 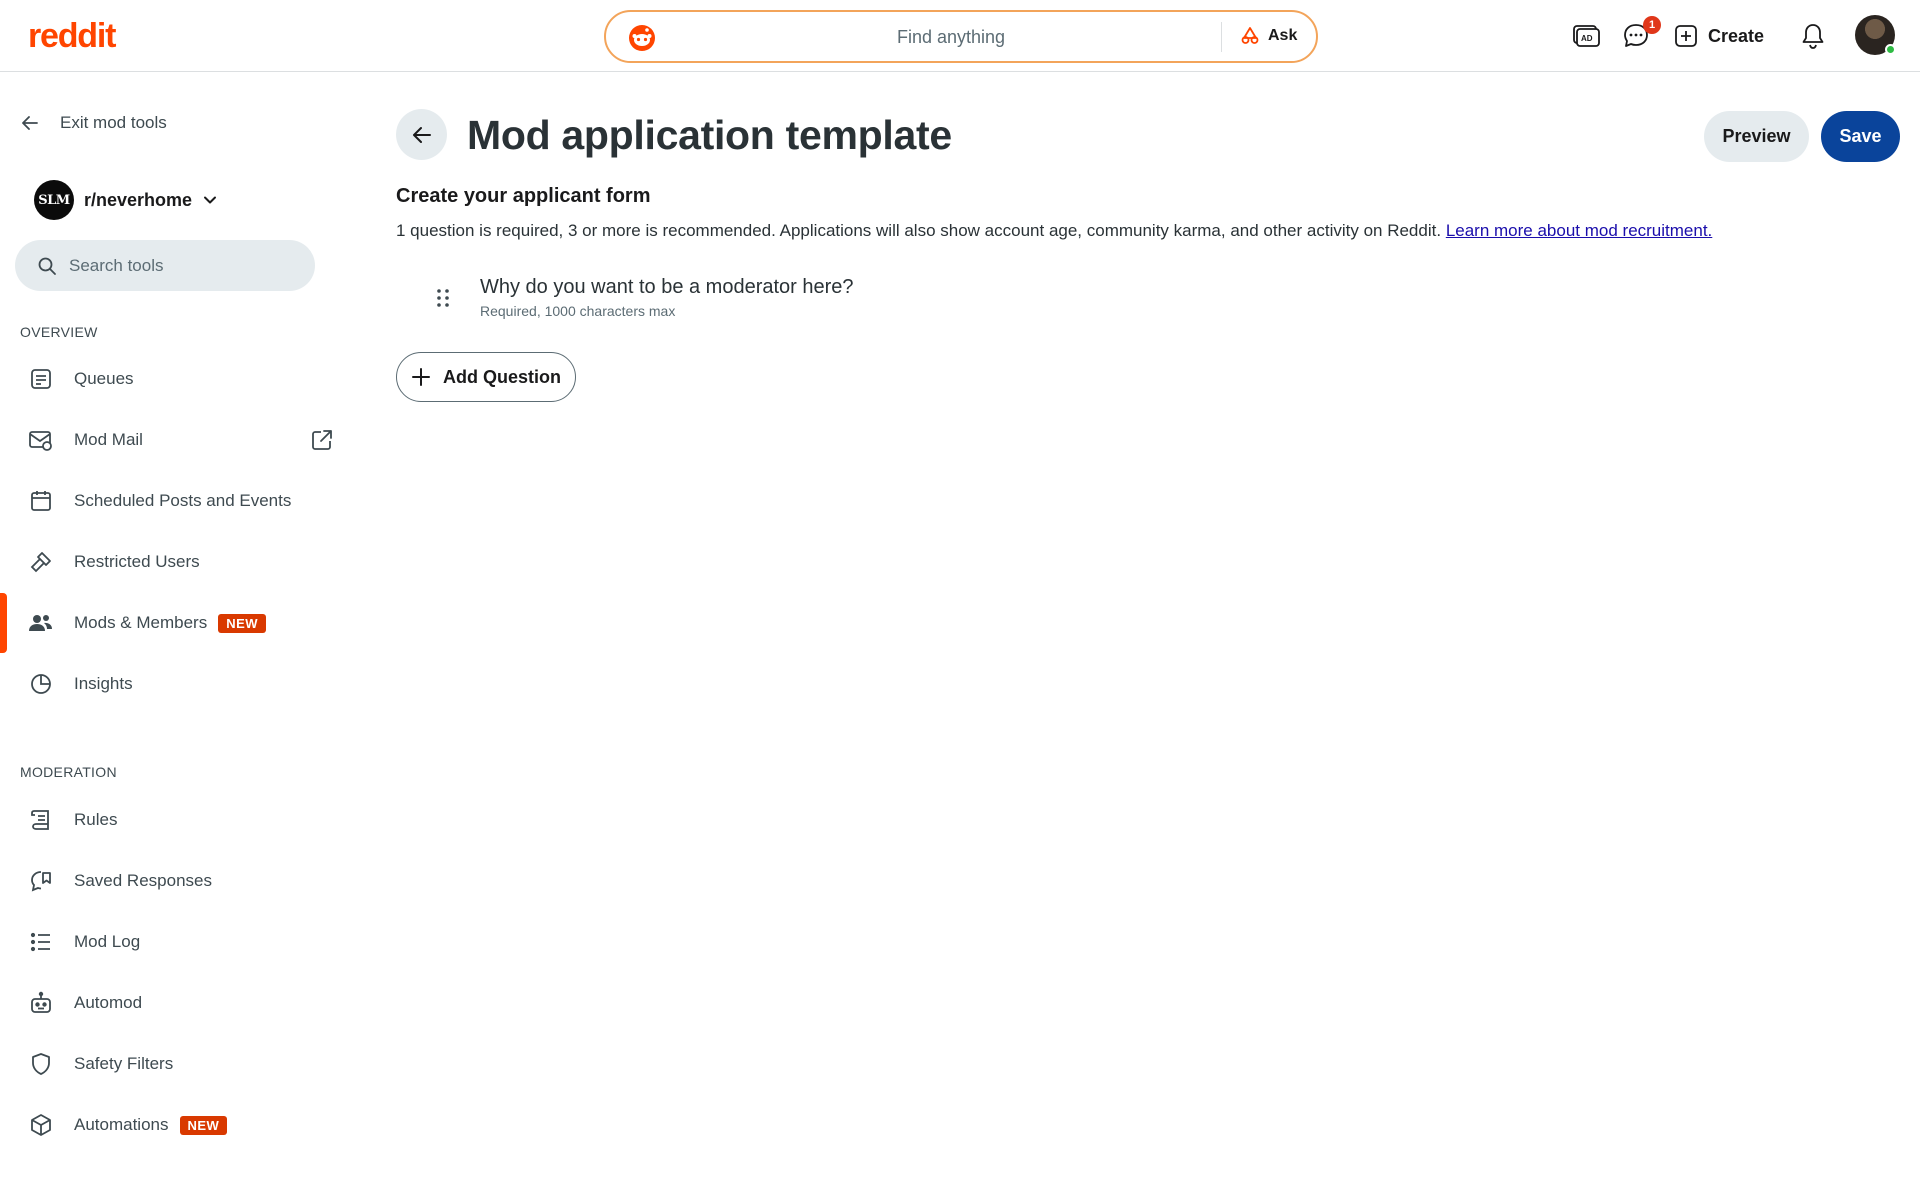 I want to click on exit-mod-tools-label: Exit mod tools, so click(x=113, y=122).